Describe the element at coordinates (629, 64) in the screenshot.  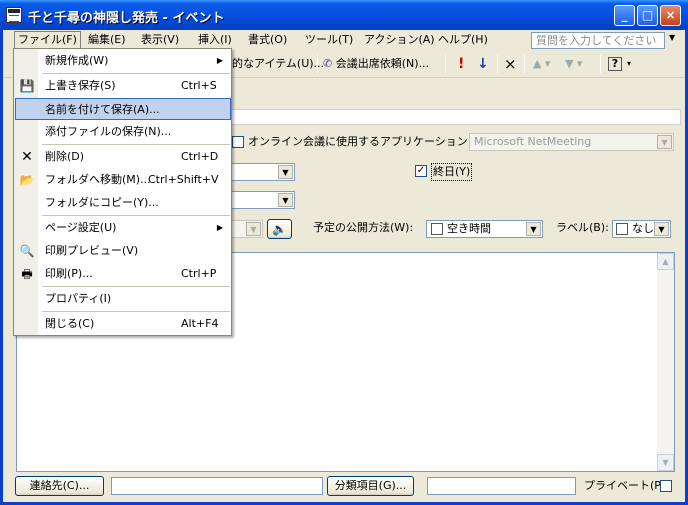
I see `toolbar-options-icon: ▾` at that location.